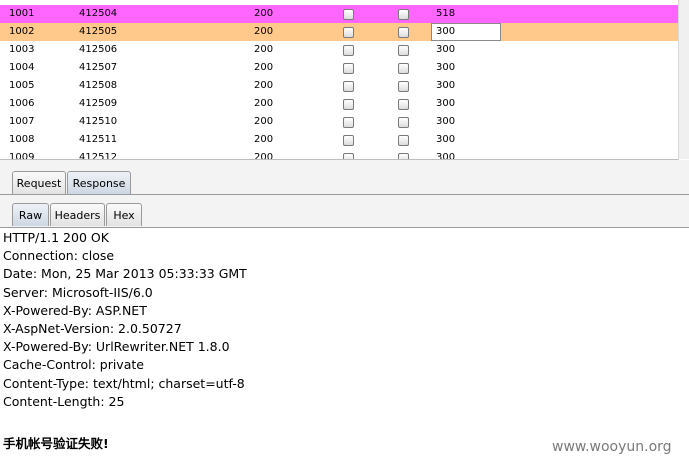 This screenshot has width=689, height=459. What do you see at coordinates (446, 13) in the screenshot?
I see `cell-length: 518` at bounding box center [446, 13].